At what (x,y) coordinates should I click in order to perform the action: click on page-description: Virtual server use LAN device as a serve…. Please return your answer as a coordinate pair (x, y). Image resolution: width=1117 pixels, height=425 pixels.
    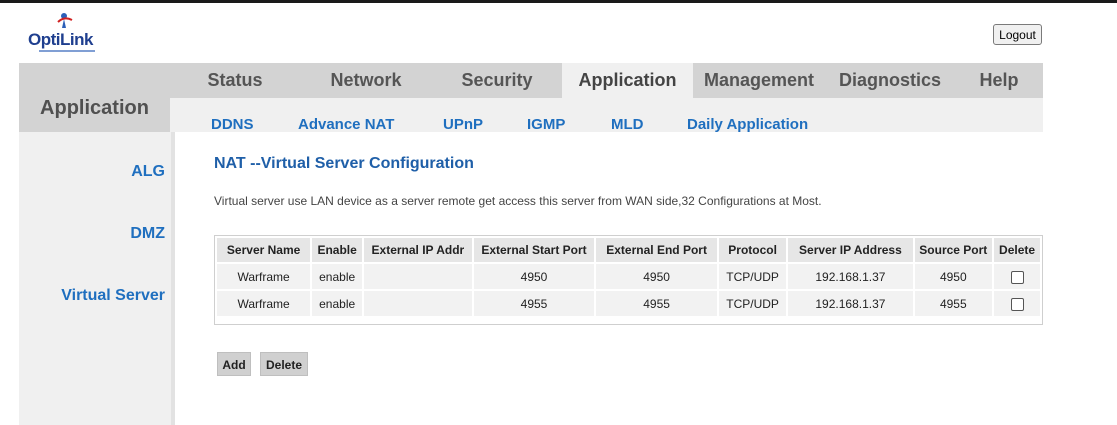
    Looking at the image, I should click on (518, 201).